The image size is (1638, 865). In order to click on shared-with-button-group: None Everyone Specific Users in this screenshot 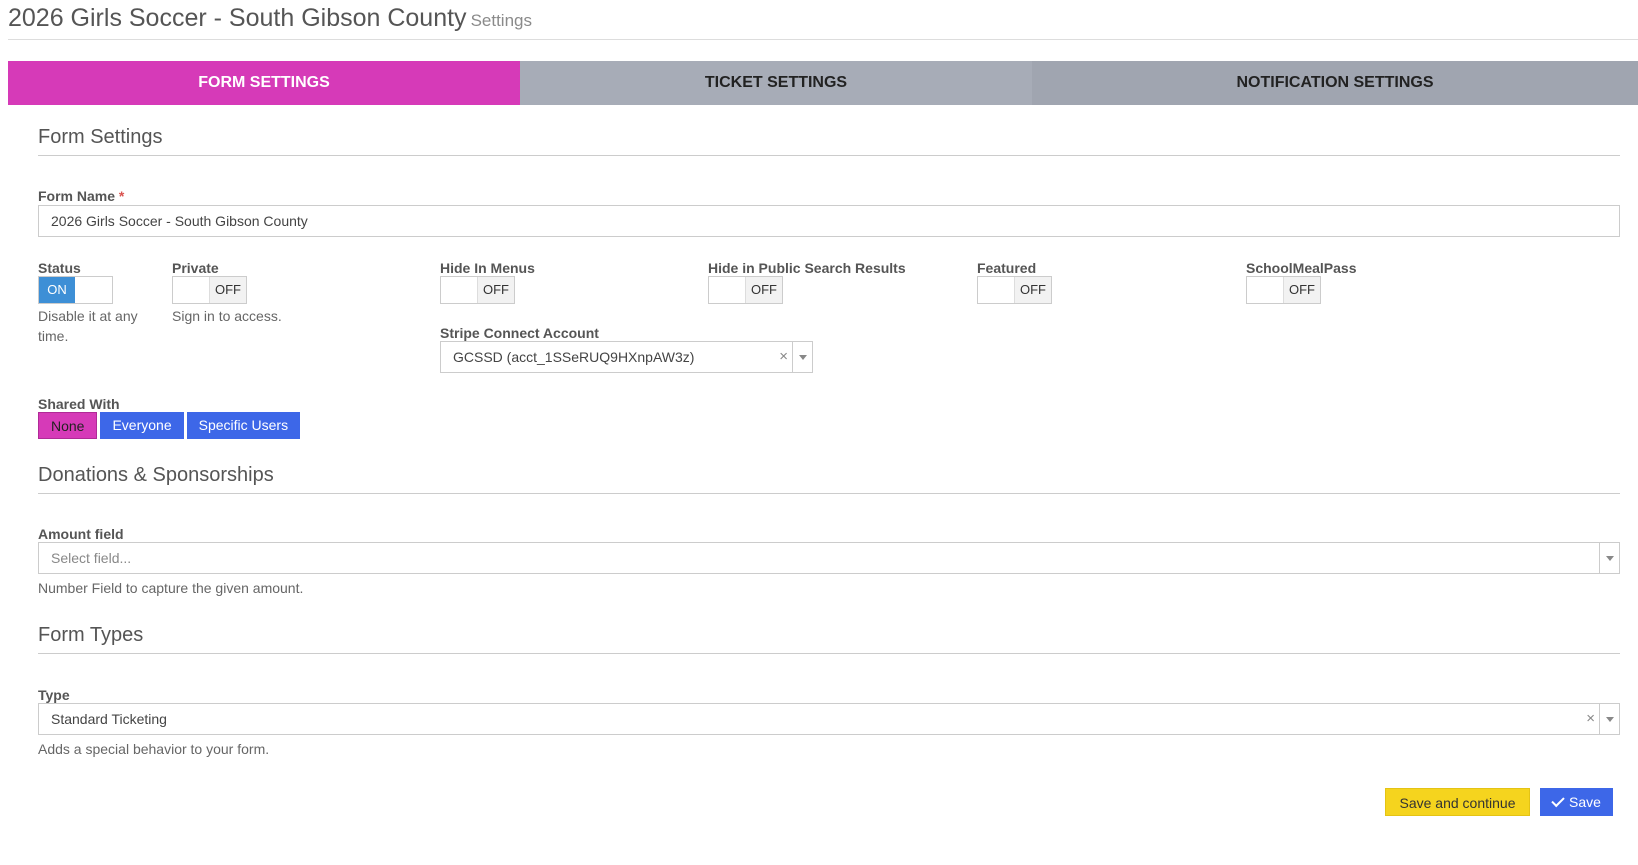, I will do `click(170, 425)`.